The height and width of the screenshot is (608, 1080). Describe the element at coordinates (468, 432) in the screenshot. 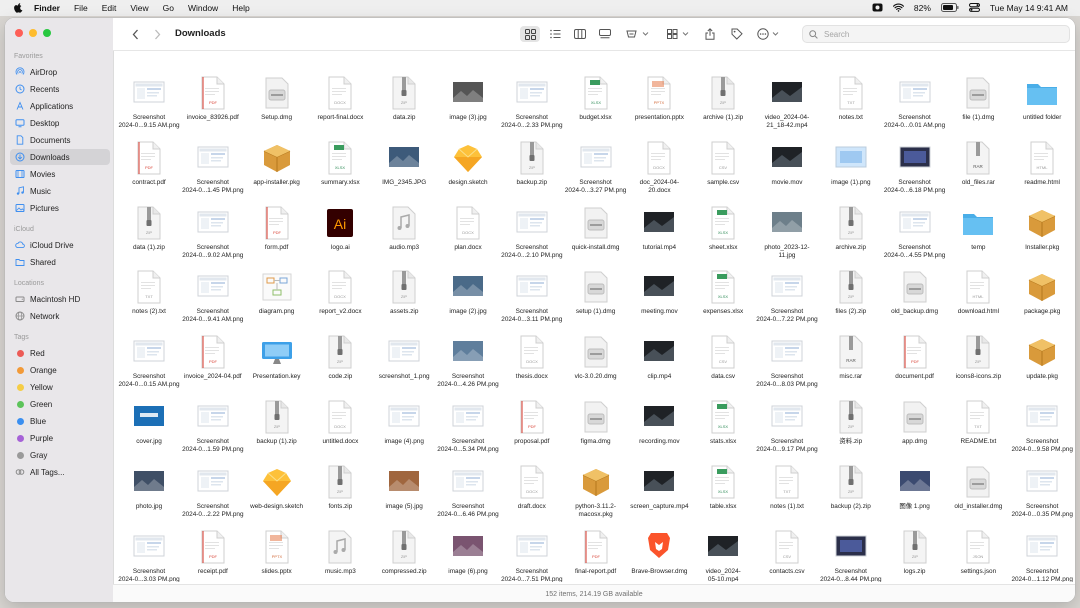

I see `file-item: Screenshot 2024-0...5.34 PM.png` at that location.